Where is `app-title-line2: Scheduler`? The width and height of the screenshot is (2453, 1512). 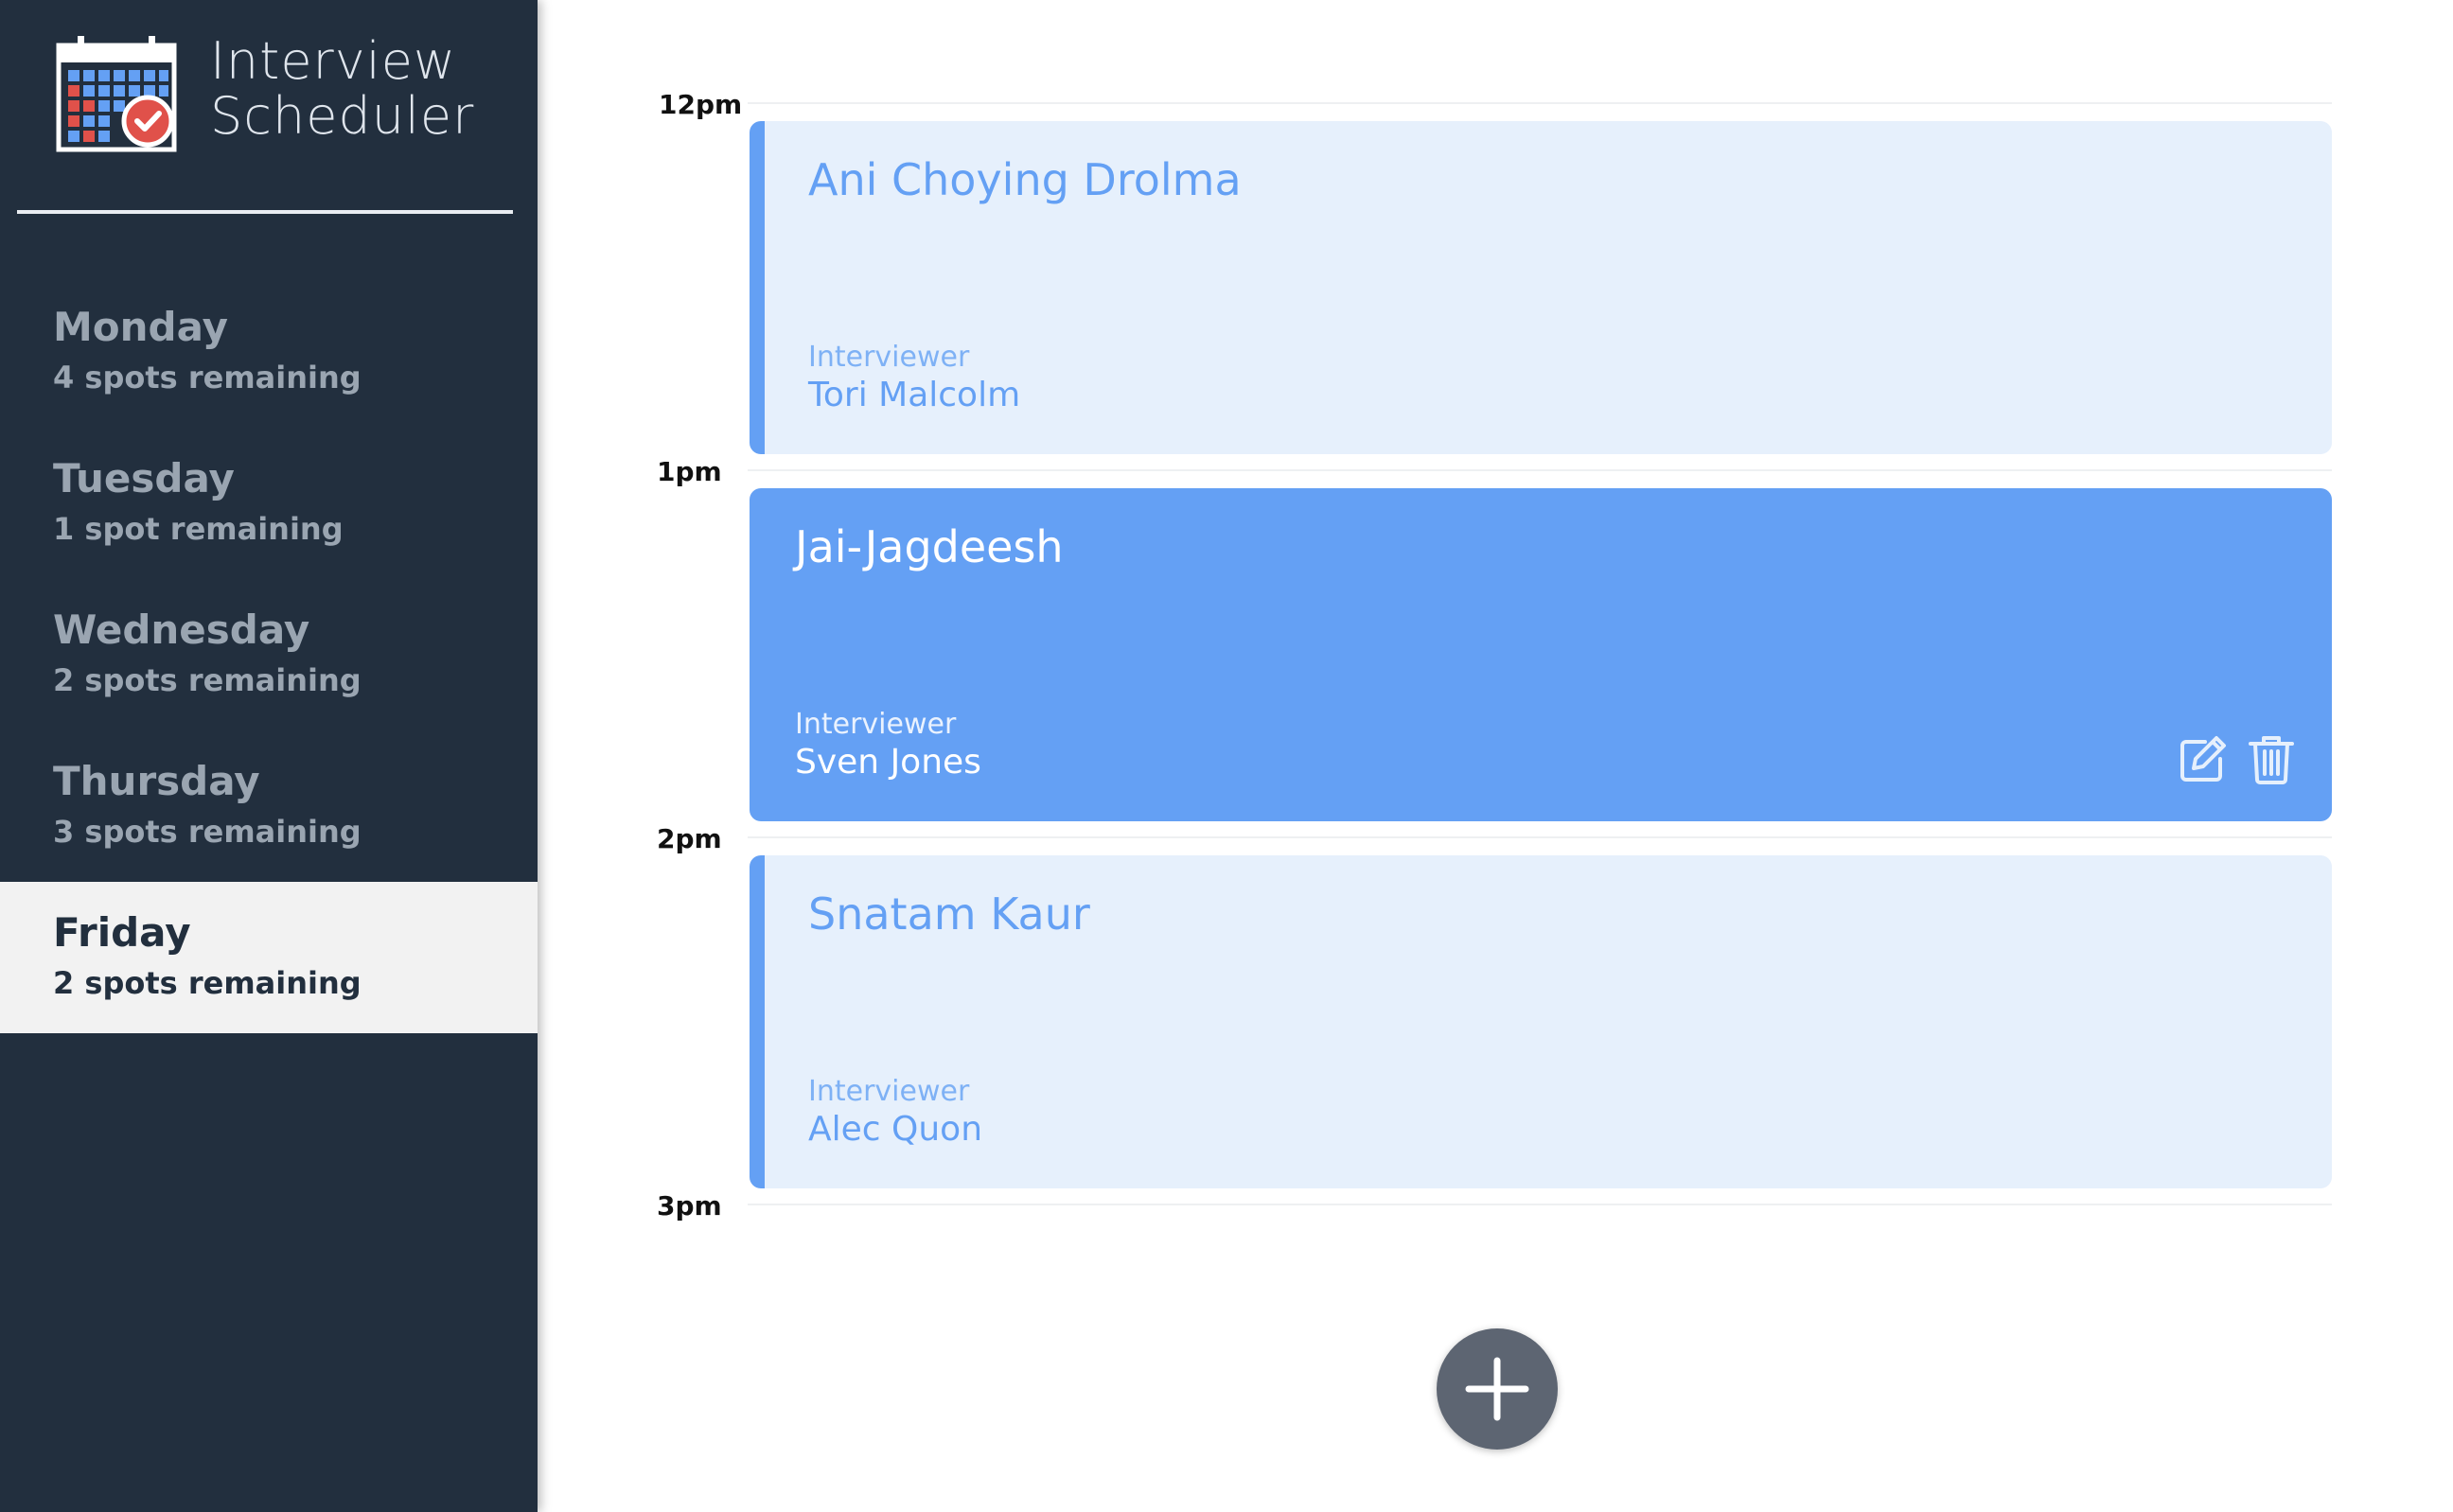
app-title-line2: Scheduler is located at coordinates (342, 116).